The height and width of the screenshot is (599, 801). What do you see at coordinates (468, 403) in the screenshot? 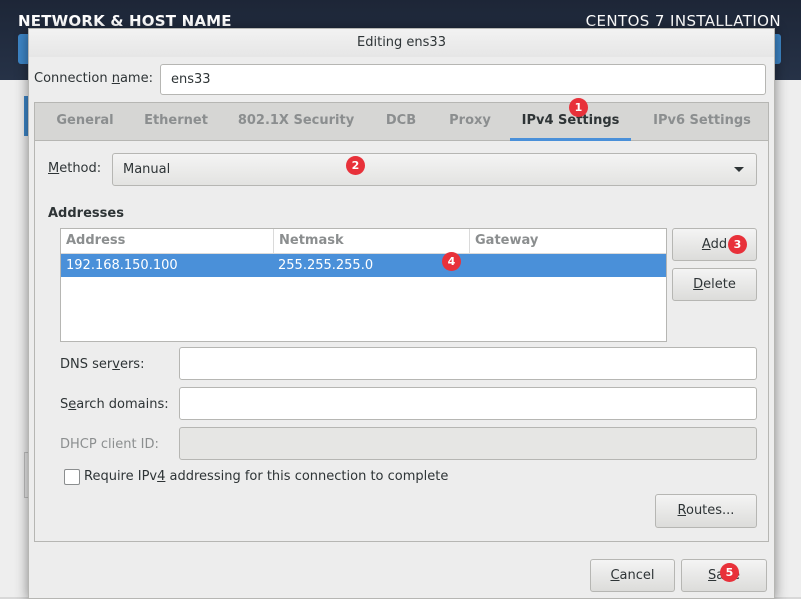
I see `search-domains-input` at bounding box center [468, 403].